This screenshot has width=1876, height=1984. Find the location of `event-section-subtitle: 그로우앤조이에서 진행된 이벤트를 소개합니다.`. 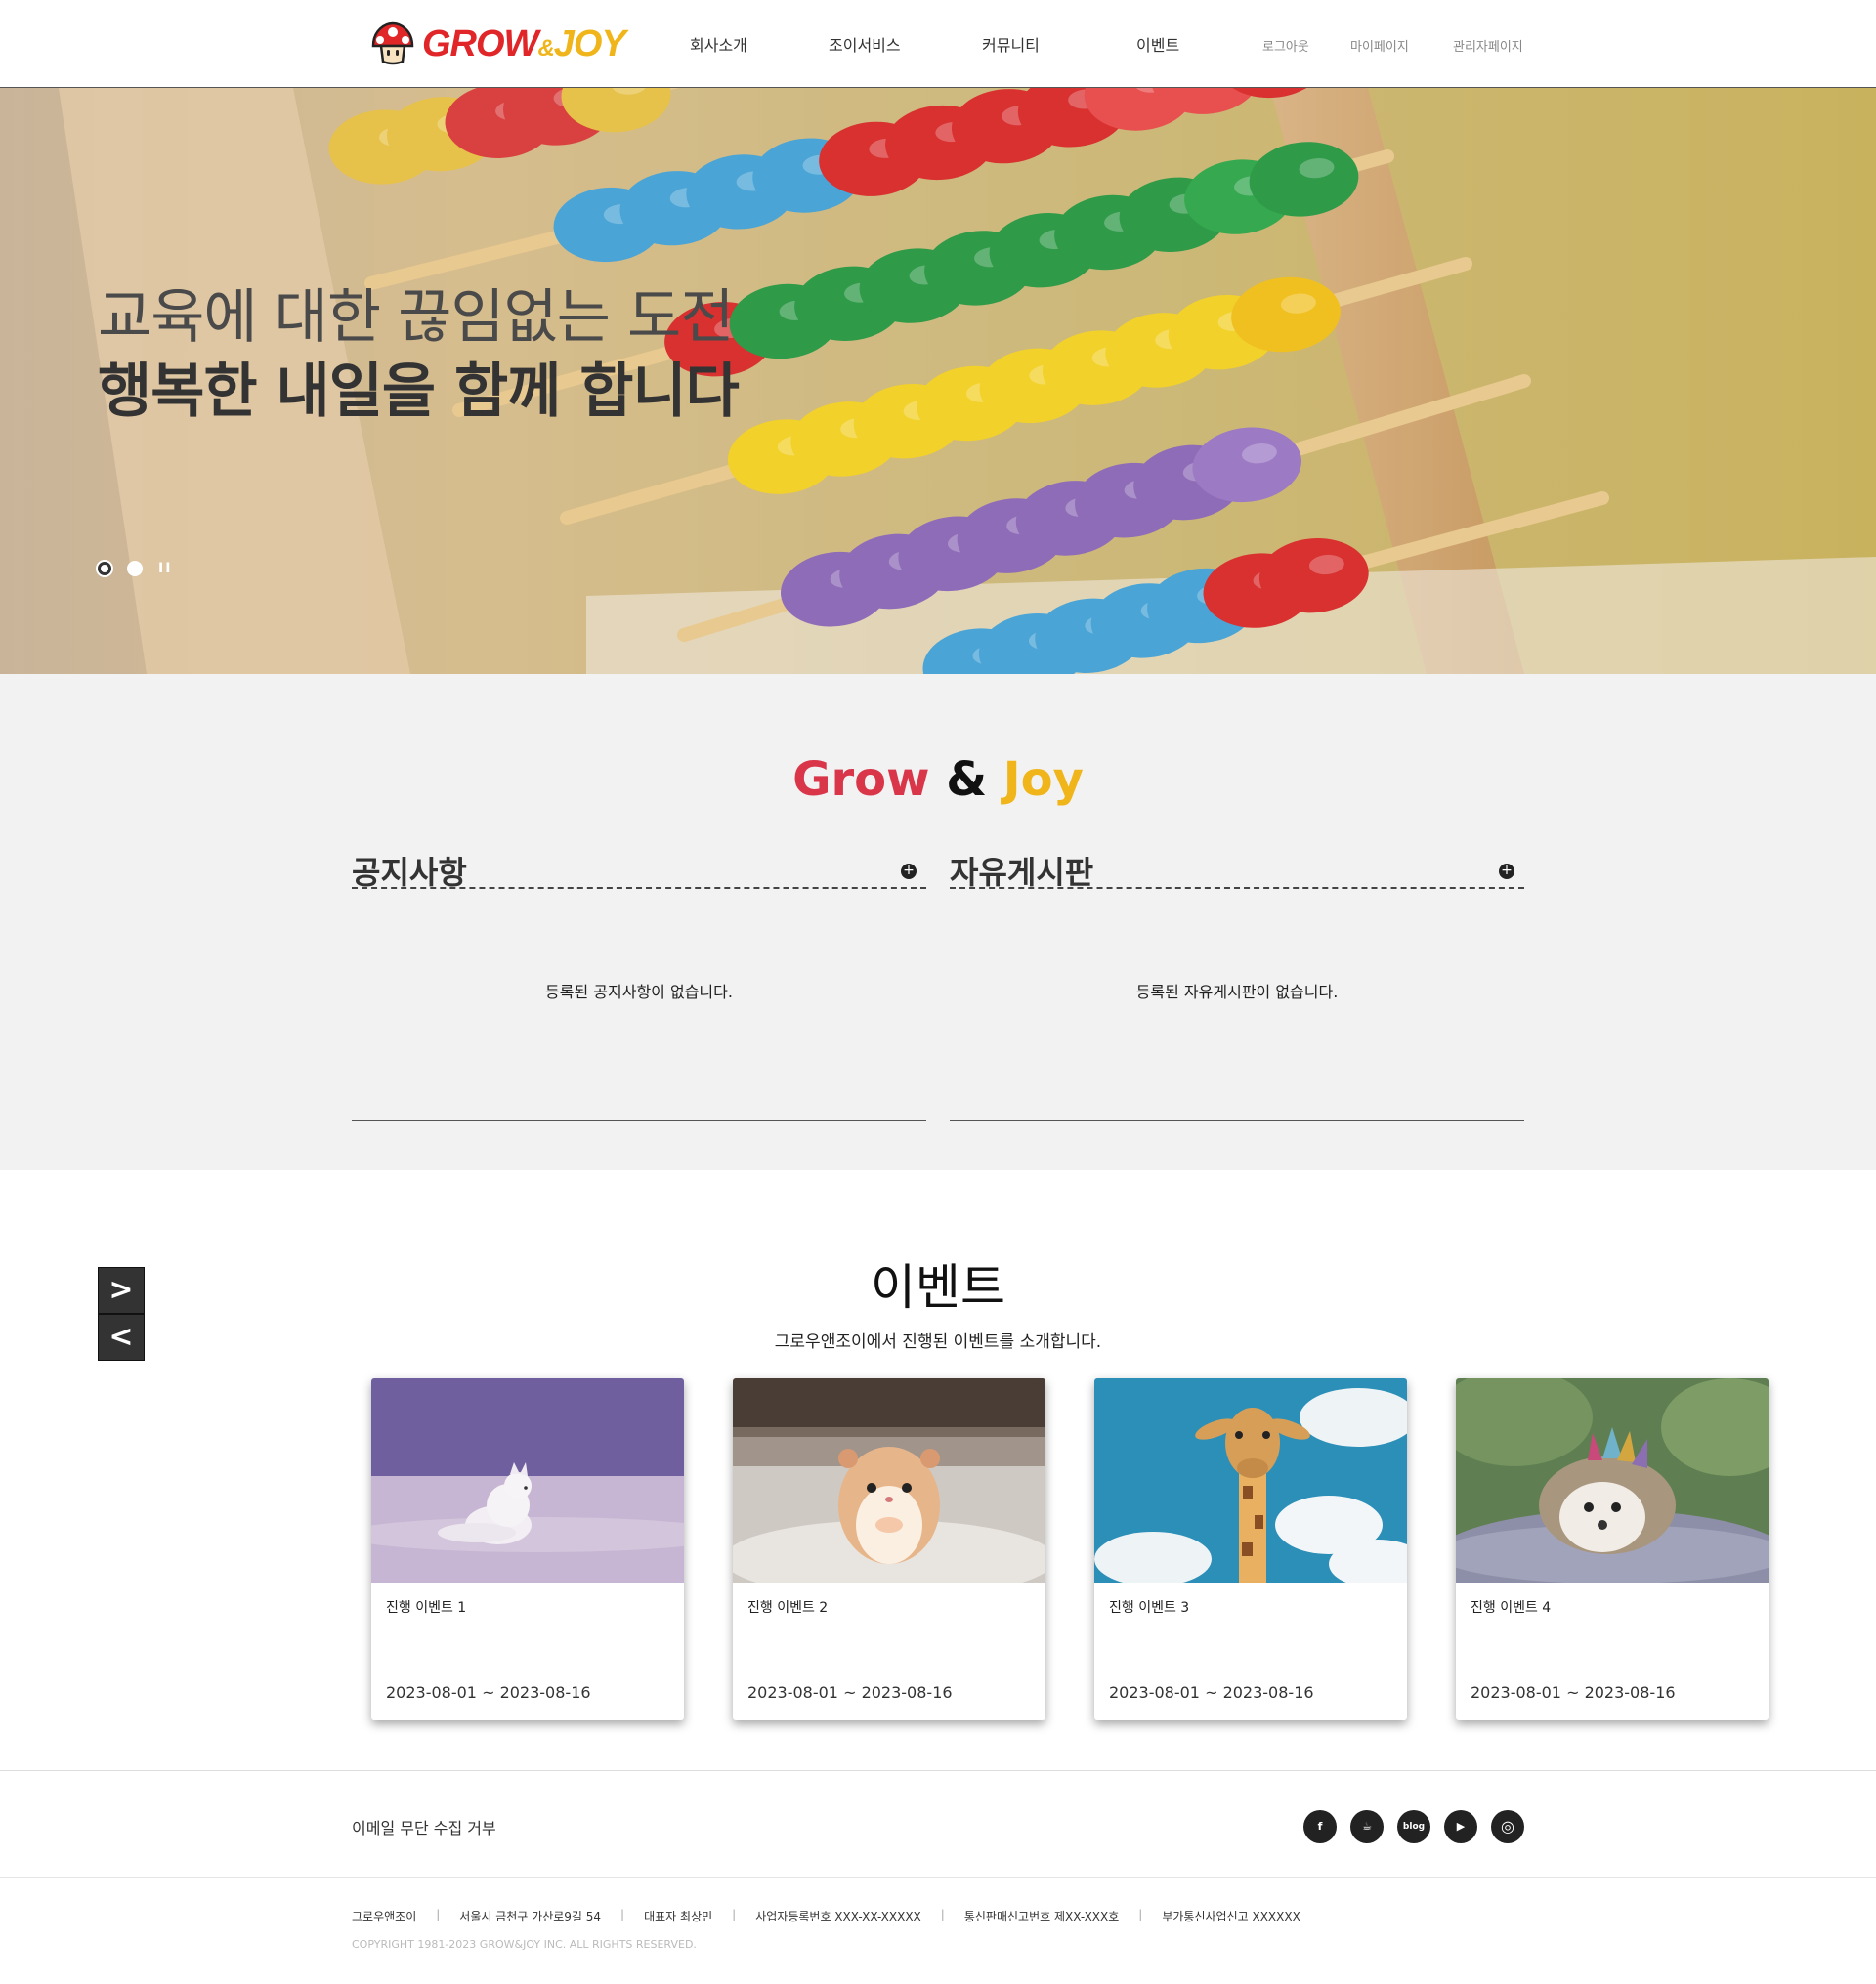

event-section-subtitle: 그로우앤조이에서 진행된 이벤트를 소개합니다. is located at coordinates (938, 1342).